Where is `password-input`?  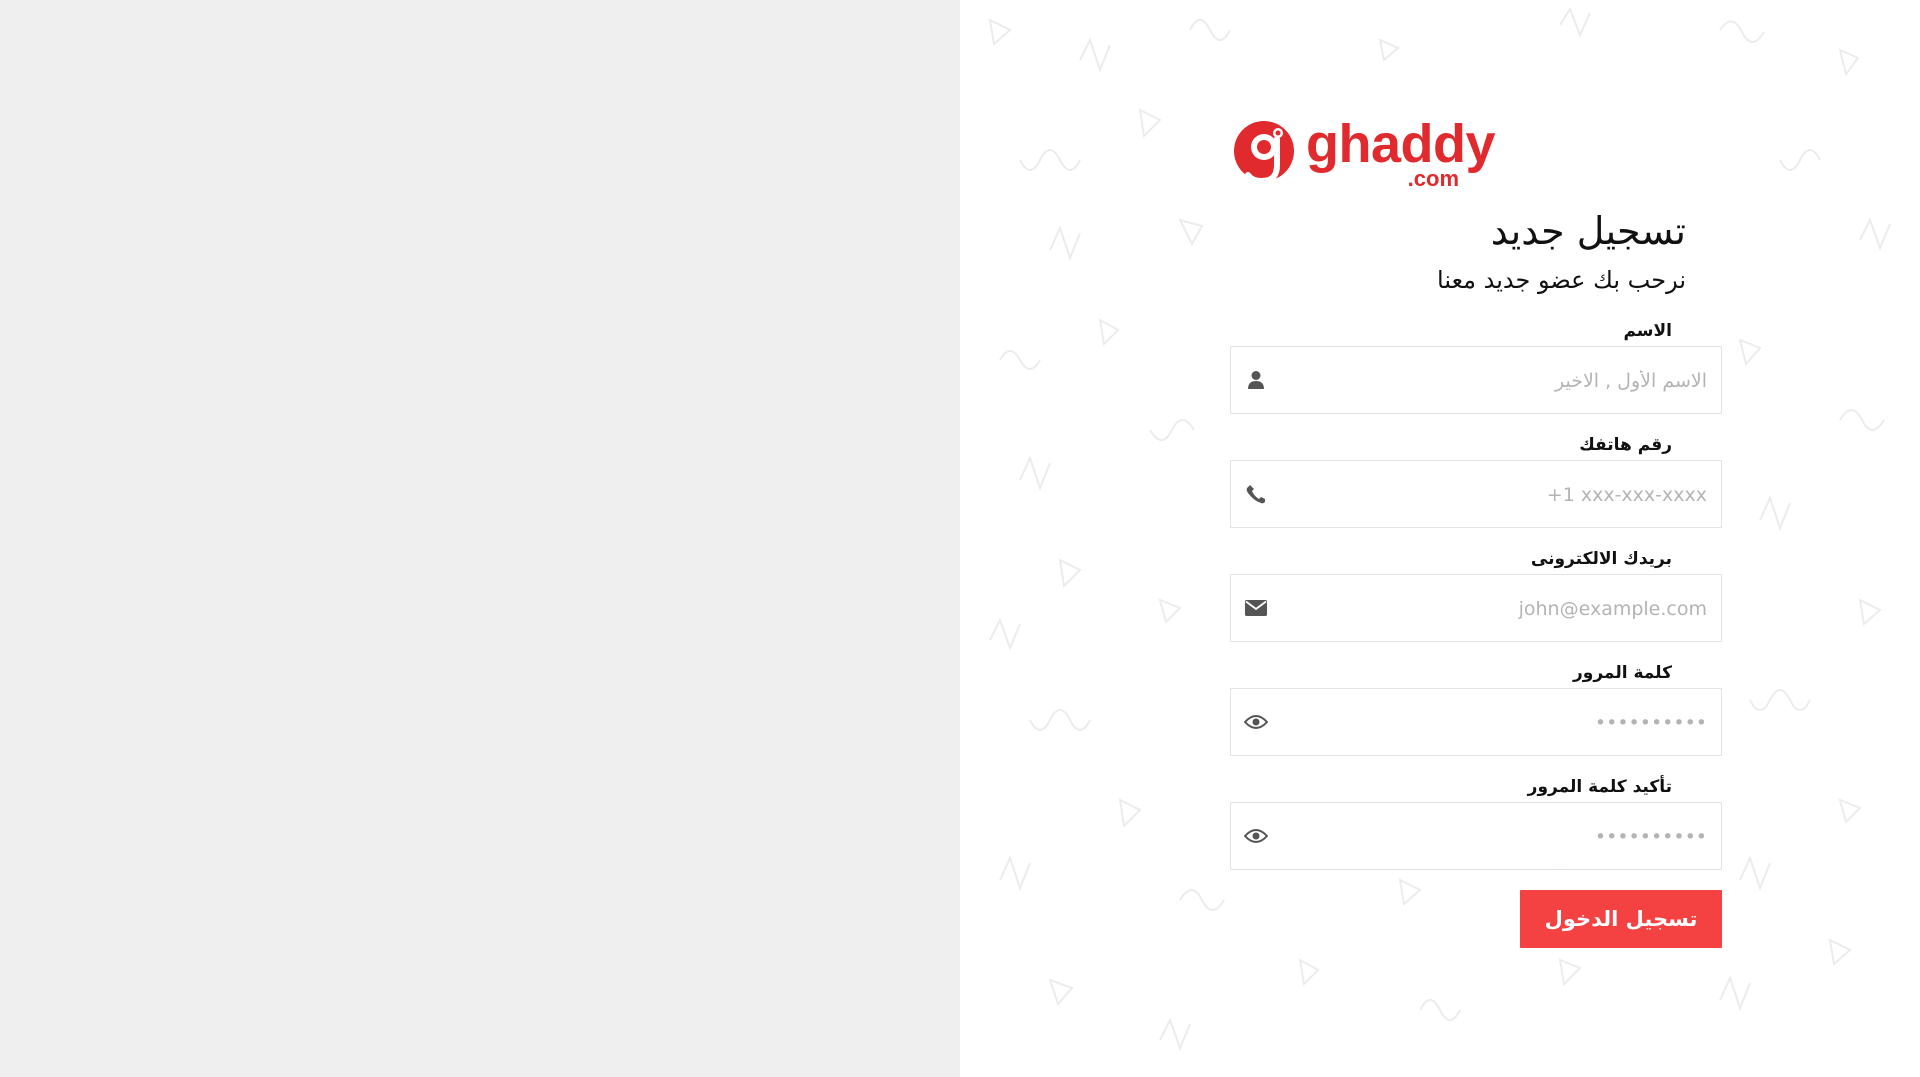
password-input is located at coordinates (1500, 723).